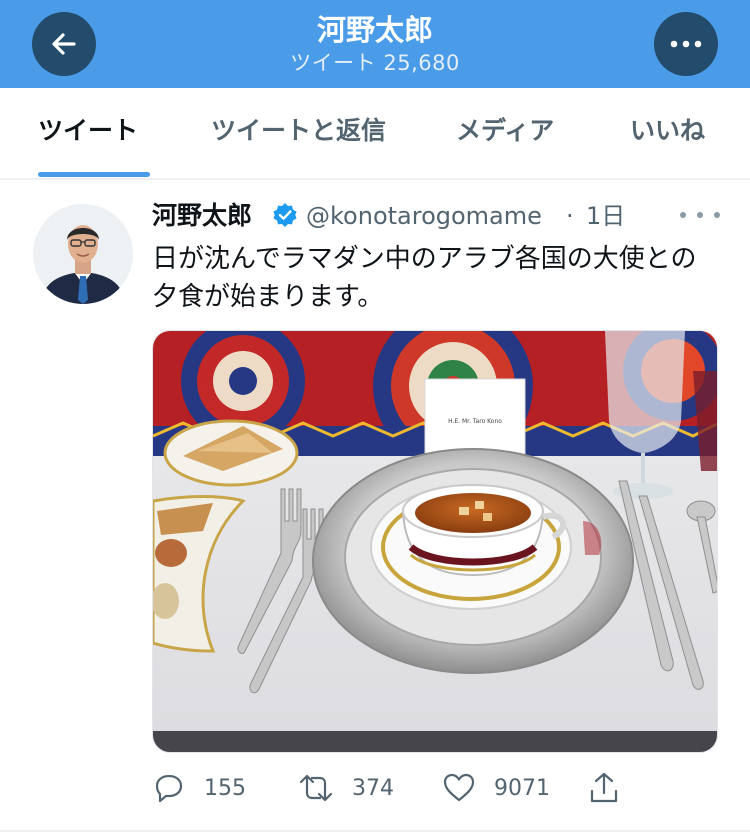 The width and height of the screenshot is (750, 834). I want to click on heart-icon, so click(459, 787).